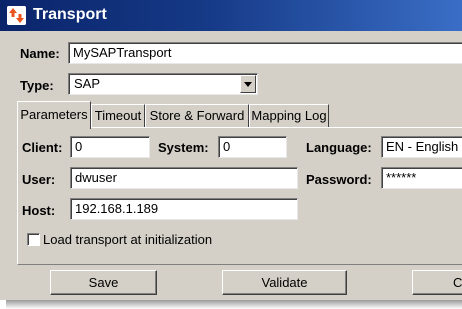  Describe the element at coordinates (118, 115) in the screenshot. I see `tab-timeout: Timeout` at that location.